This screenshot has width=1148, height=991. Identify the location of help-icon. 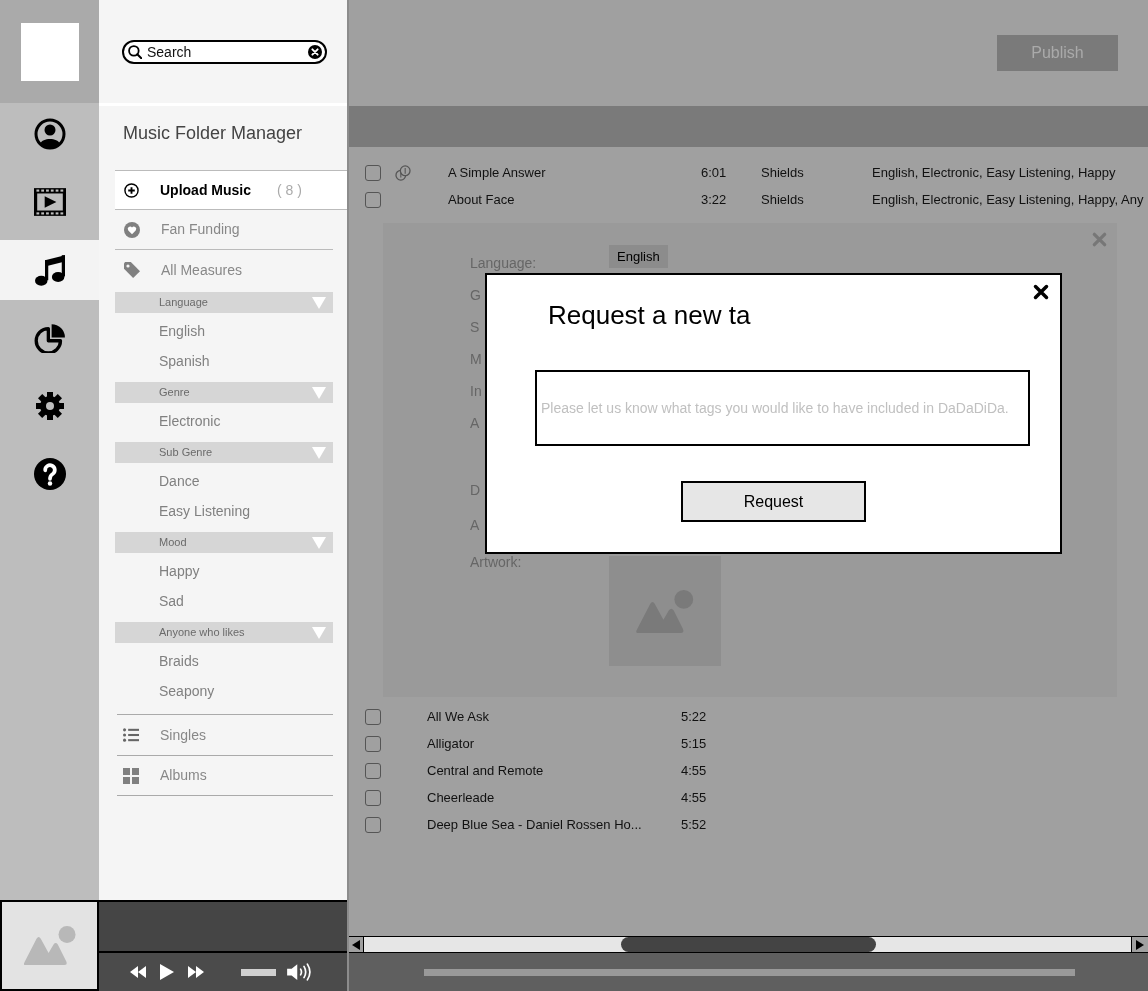
(49, 474).